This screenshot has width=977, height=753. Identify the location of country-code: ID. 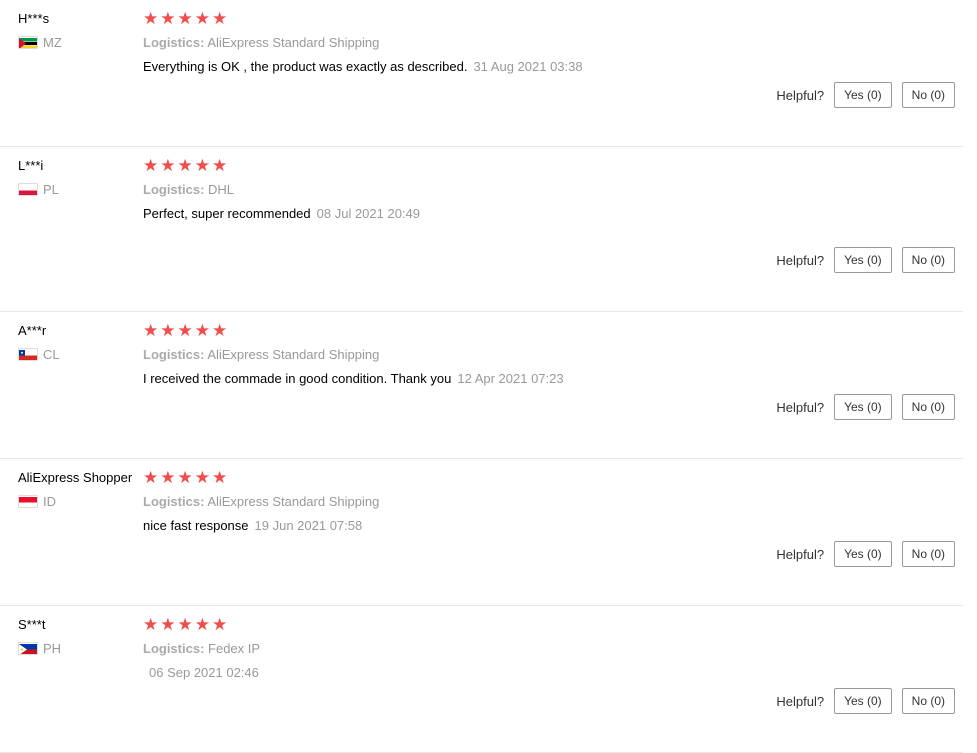
(49, 501).